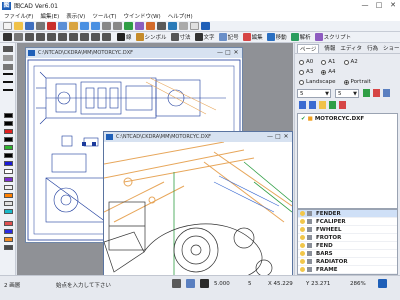  I want to click on menu-file: ファイル(F), so click(18, 16).